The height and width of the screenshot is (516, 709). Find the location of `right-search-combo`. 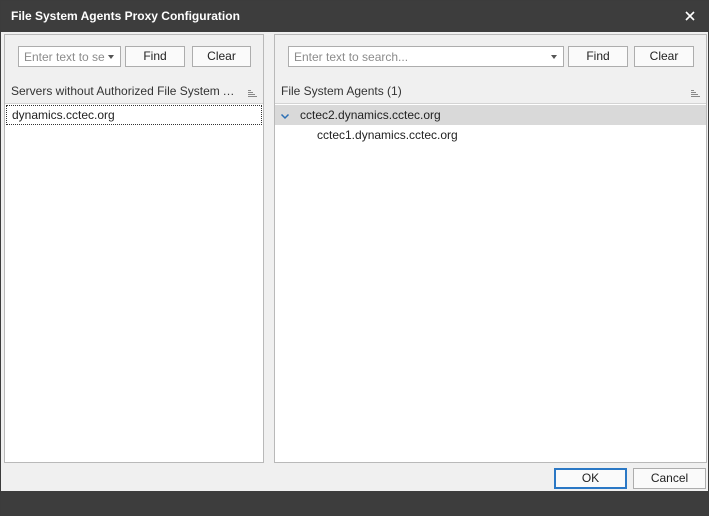

right-search-combo is located at coordinates (426, 56).